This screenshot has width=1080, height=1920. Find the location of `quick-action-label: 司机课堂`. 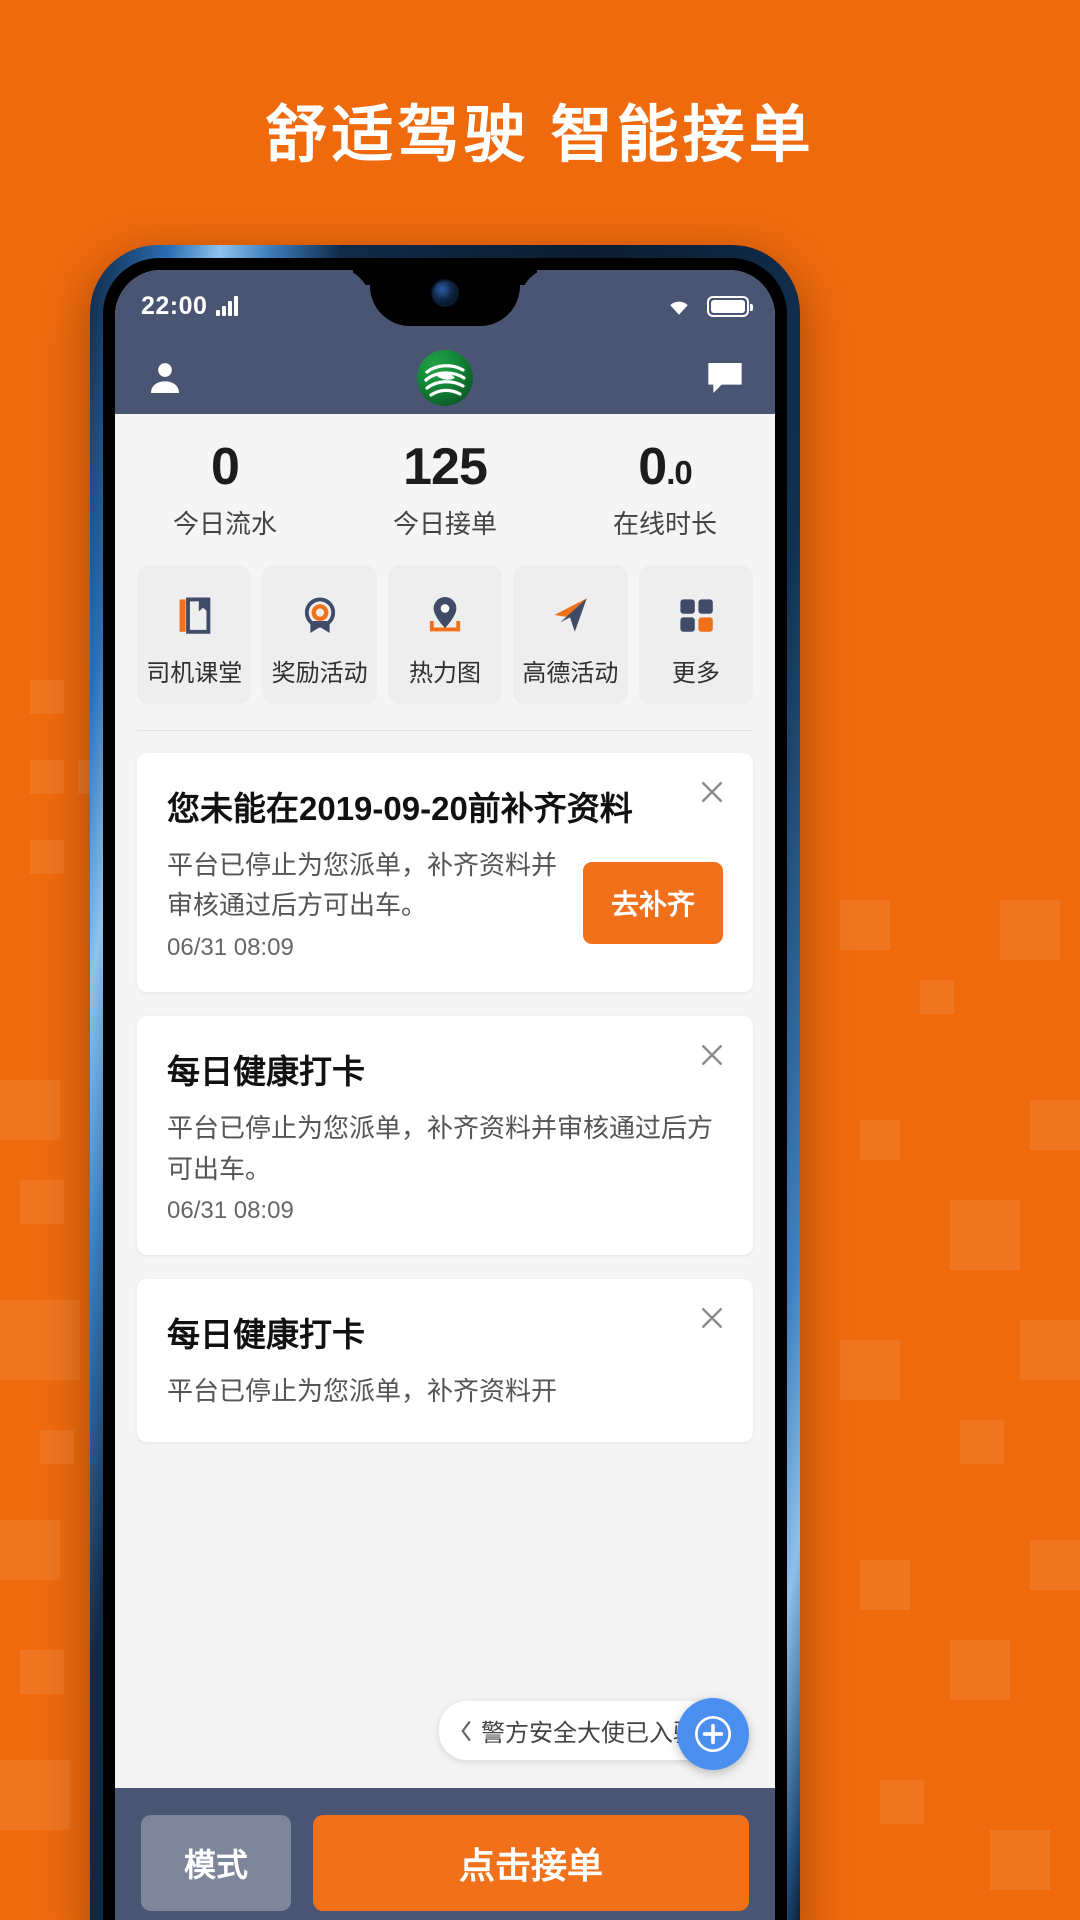

quick-action-label: 司机课堂 is located at coordinates (194, 673).